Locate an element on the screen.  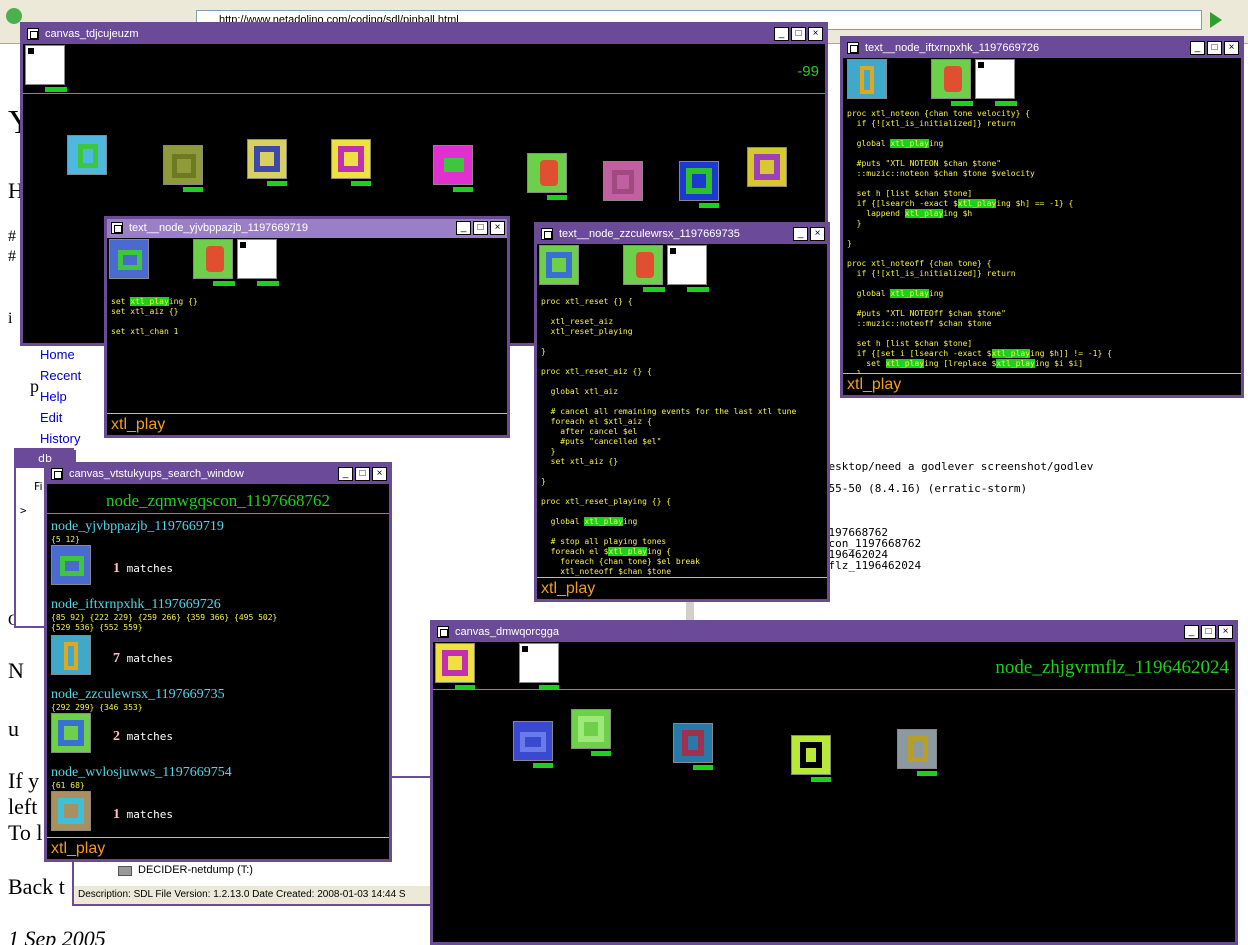
titlebar: canvas_vtstukyups_search_window _ □ × is located at coordinates (218, 474).